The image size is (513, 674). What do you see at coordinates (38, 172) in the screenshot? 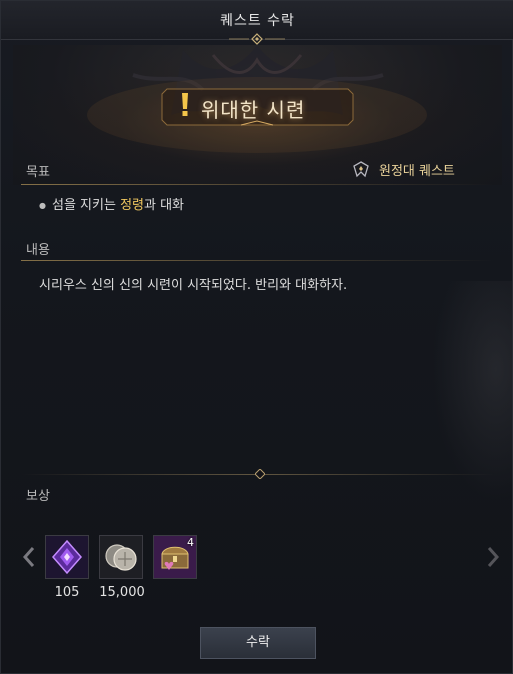
I see `objective-label: 목표` at bounding box center [38, 172].